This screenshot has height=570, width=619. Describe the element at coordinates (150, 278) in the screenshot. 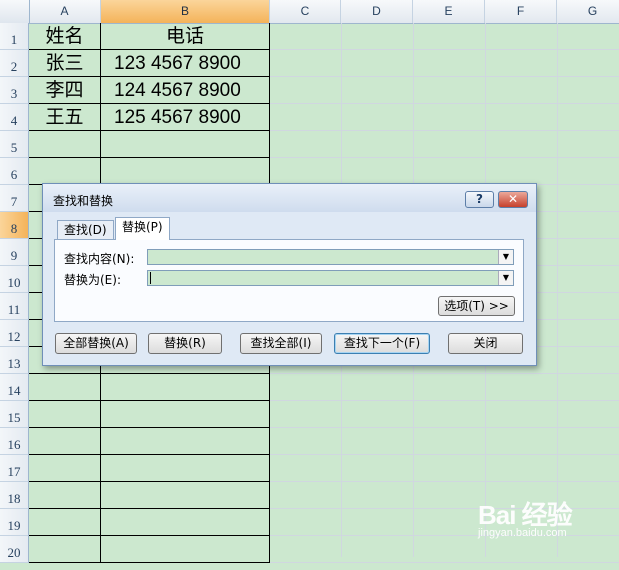

I see `text-caret` at that location.